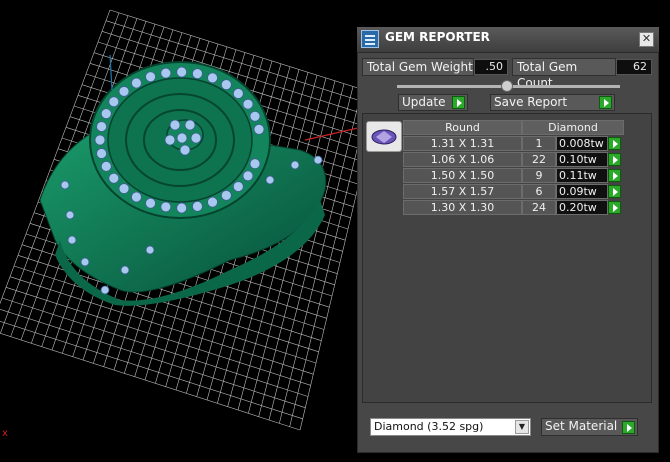 The image size is (670, 462). What do you see at coordinates (462, 127) in the screenshot?
I see `shape-header: Round` at bounding box center [462, 127].